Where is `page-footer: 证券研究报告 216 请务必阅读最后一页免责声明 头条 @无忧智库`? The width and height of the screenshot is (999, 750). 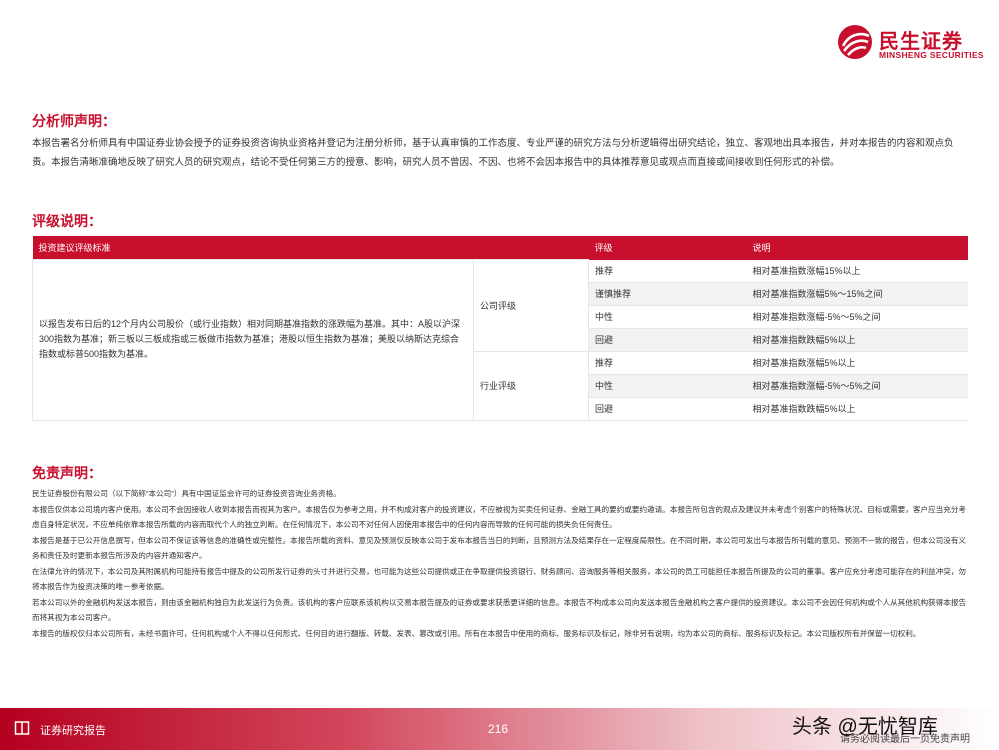 page-footer: 证券研究报告 216 请务必阅读最后一页免责声明 头条 @无忧智库 is located at coordinates (499, 729).